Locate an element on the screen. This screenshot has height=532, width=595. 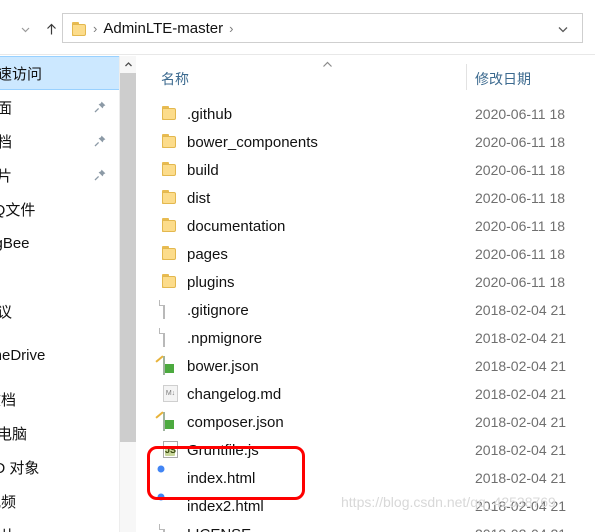
table-row: .gitignore 2018-02-04 21 is located at coordinates (366, 310).